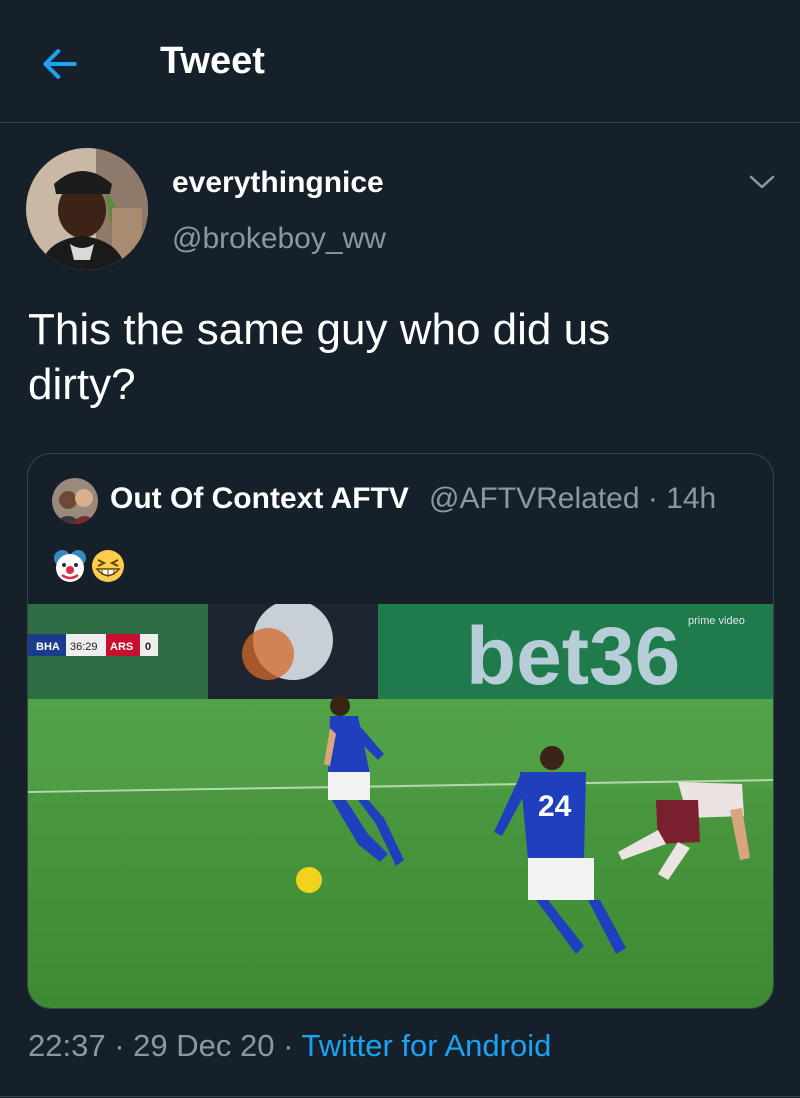 Image resolution: width=800 pixels, height=1098 pixels. I want to click on divider, so click(400, 1096).